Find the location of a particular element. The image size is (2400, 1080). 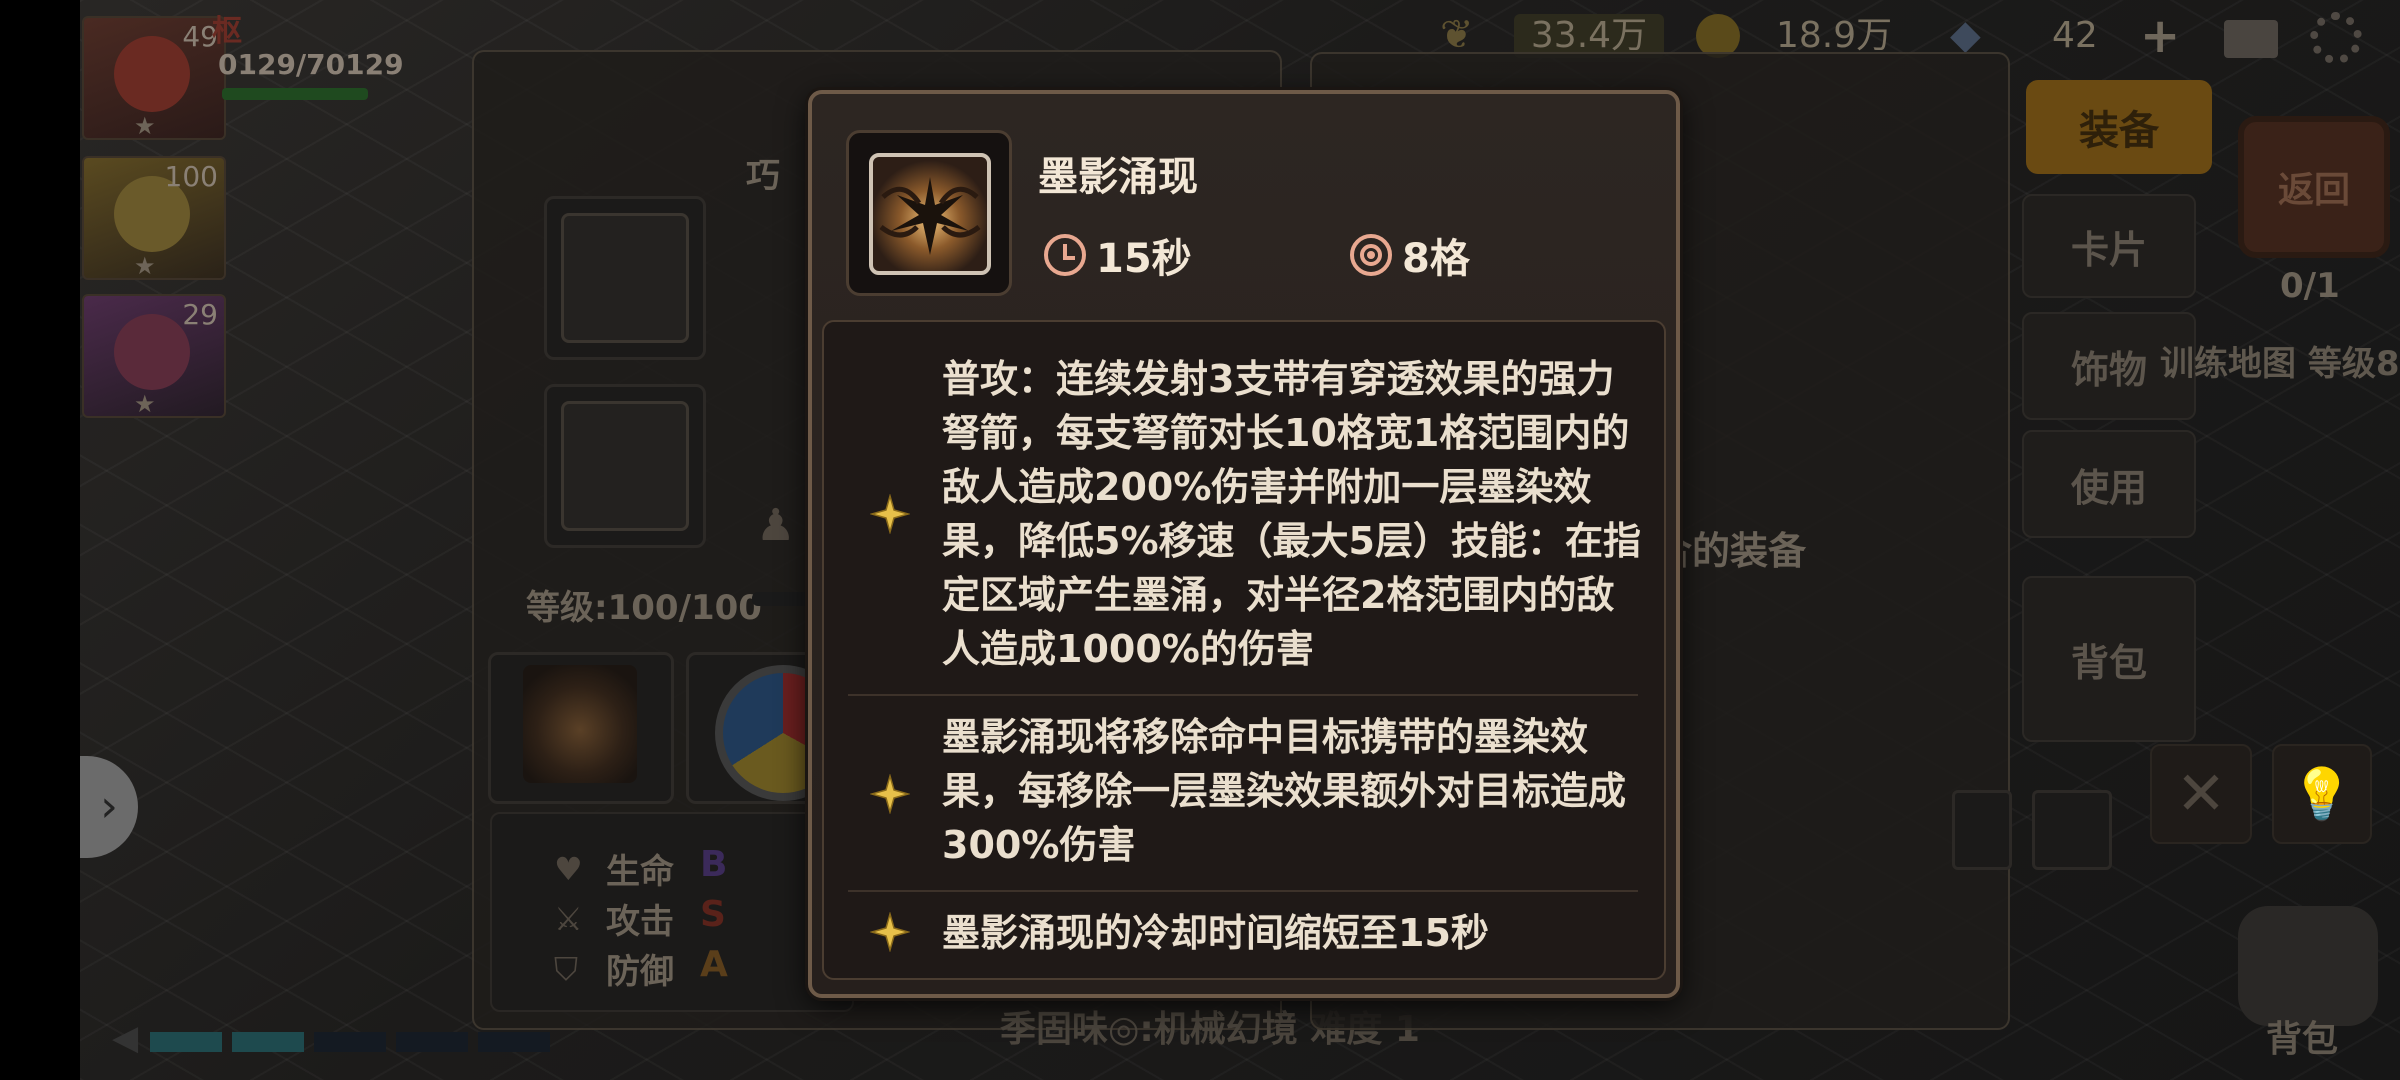

skill-effect-entry: 墨影涌现的冷却时间缩短至15秒 is located at coordinates (1244, 934).